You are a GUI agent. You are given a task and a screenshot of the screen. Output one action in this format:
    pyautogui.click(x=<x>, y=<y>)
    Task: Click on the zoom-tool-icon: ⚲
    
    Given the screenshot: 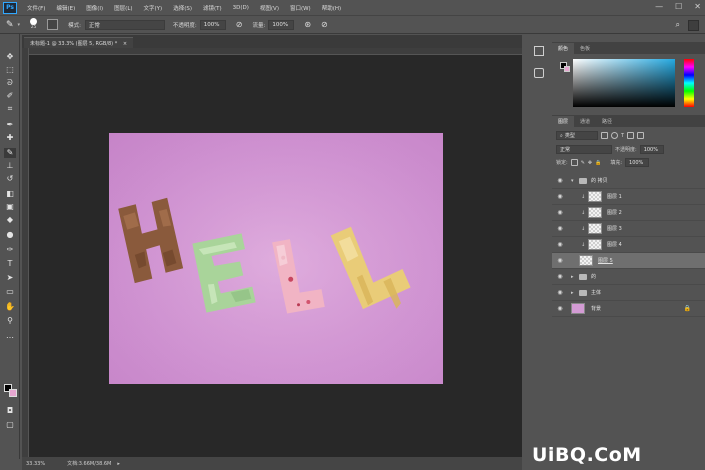 What is the action you would take?
    pyautogui.click(x=10, y=321)
    